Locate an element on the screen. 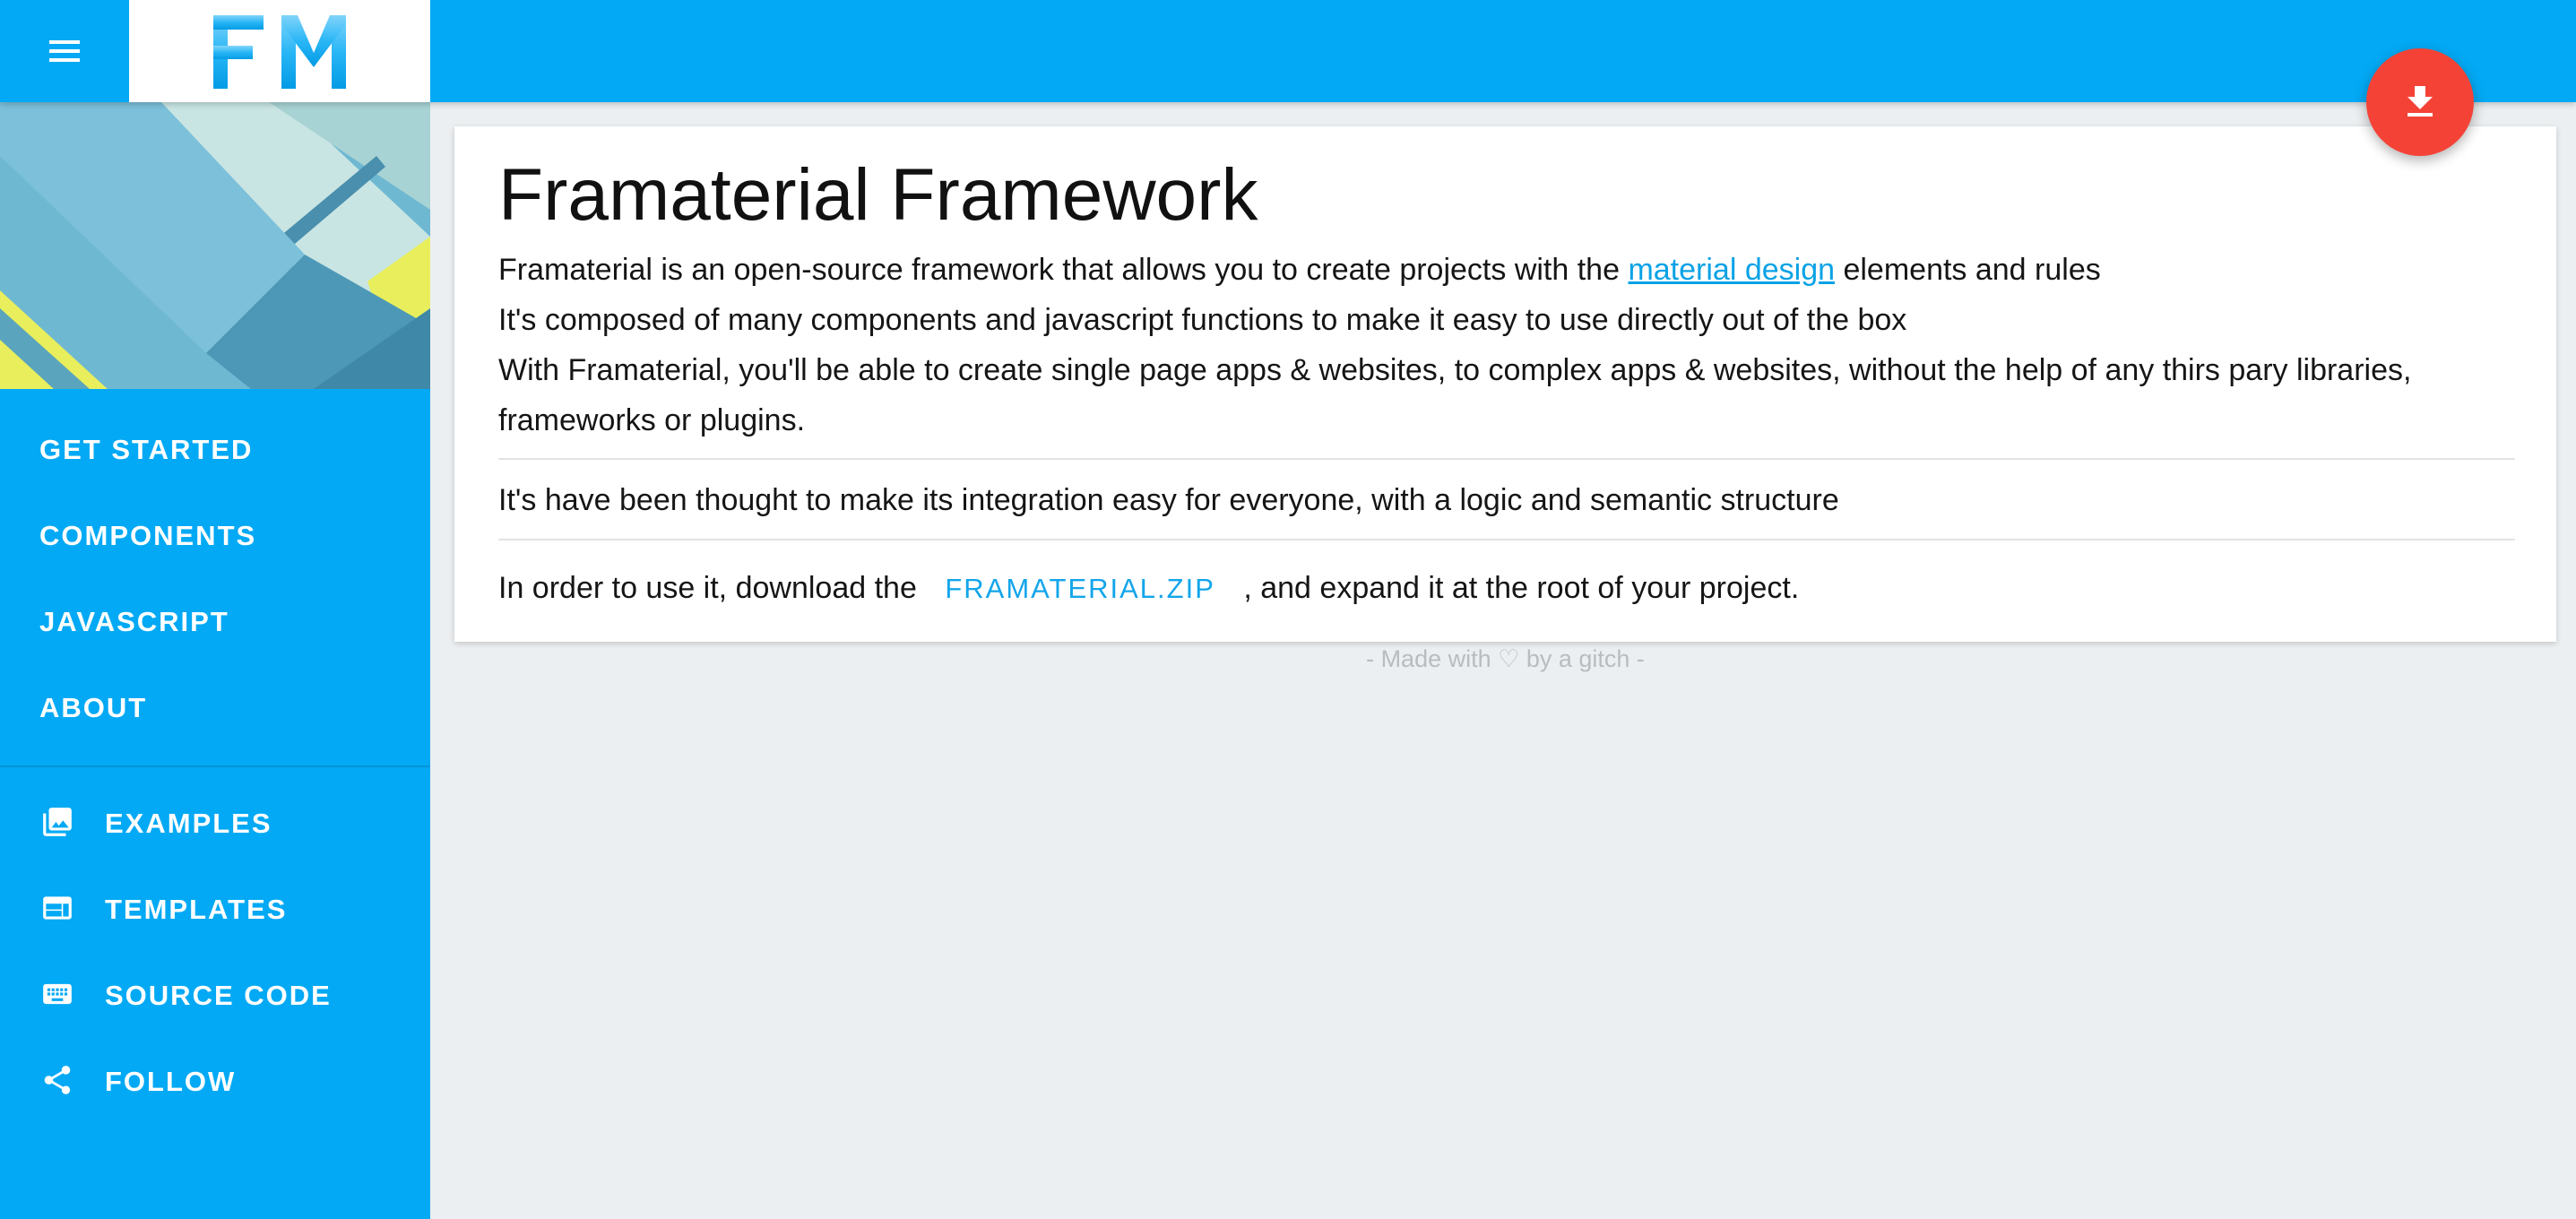 Image resolution: width=2576 pixels, height=1219 pixels. nav-item-components: COMPONENTS is located at coordinates (215, 536).